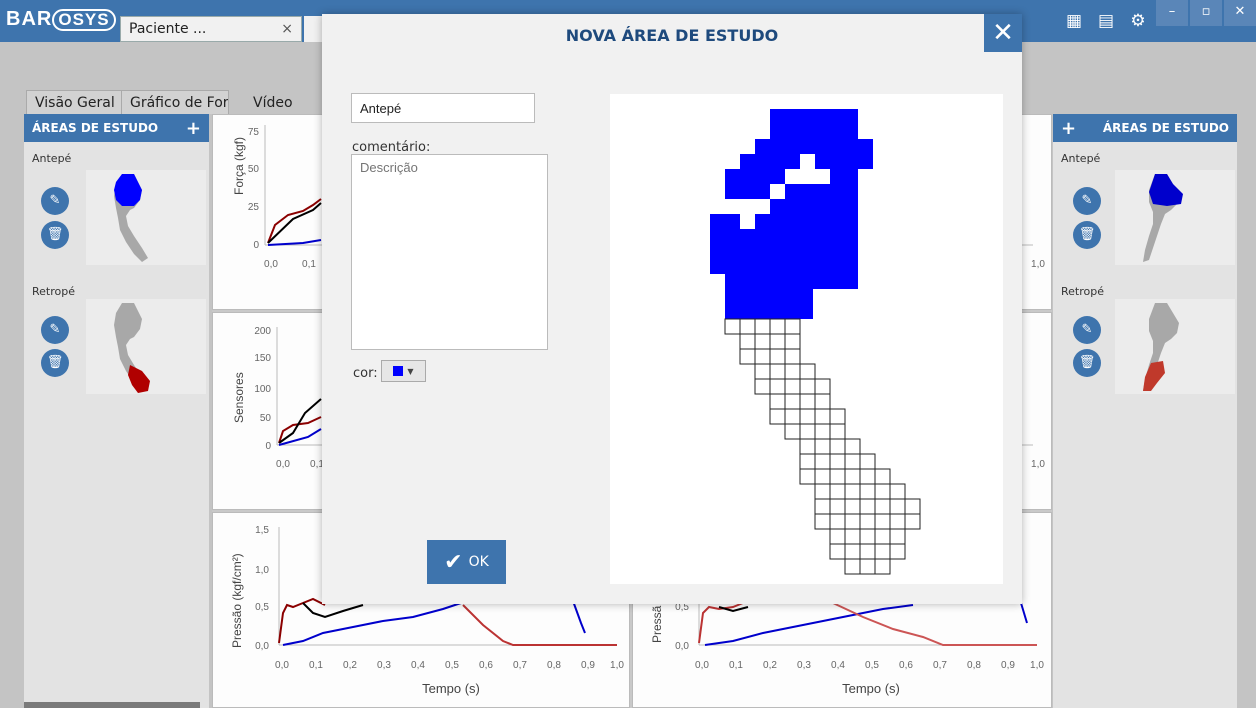  Describe the element at coordinates (262, 607) in the screenshot. I see `pressure-ytick: 0,5` at that location.